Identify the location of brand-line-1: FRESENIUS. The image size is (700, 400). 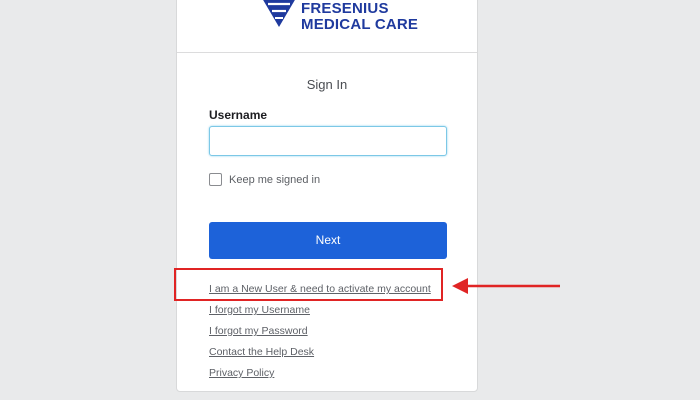
(345, 8).